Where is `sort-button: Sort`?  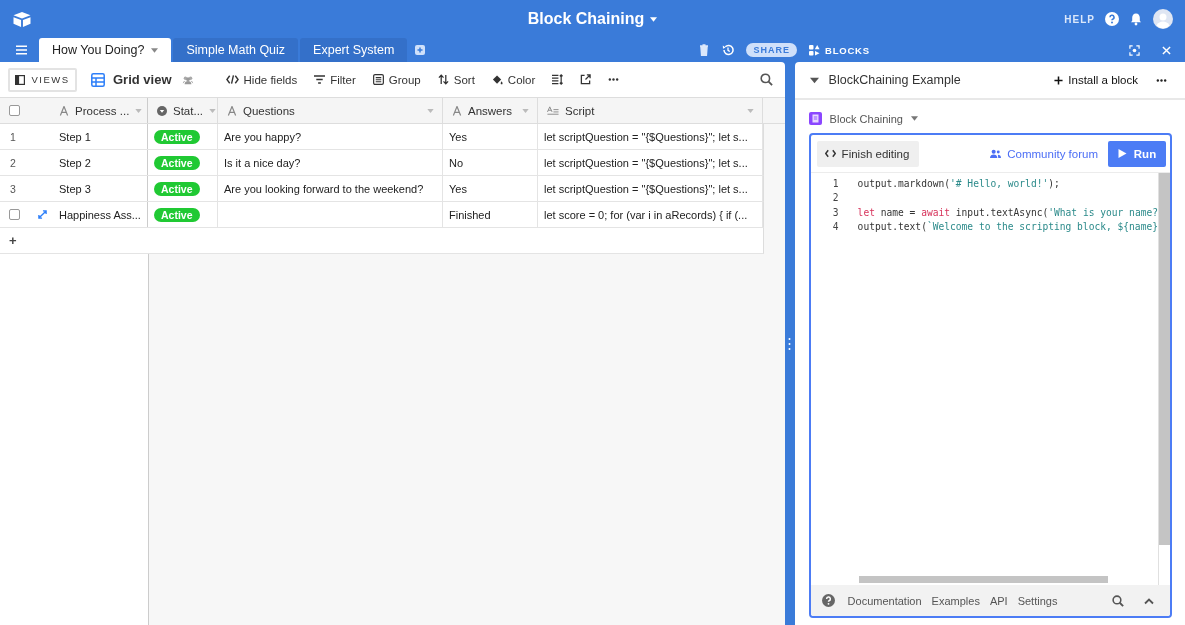 sort-button: Sort is located at coordinates (456, 79).